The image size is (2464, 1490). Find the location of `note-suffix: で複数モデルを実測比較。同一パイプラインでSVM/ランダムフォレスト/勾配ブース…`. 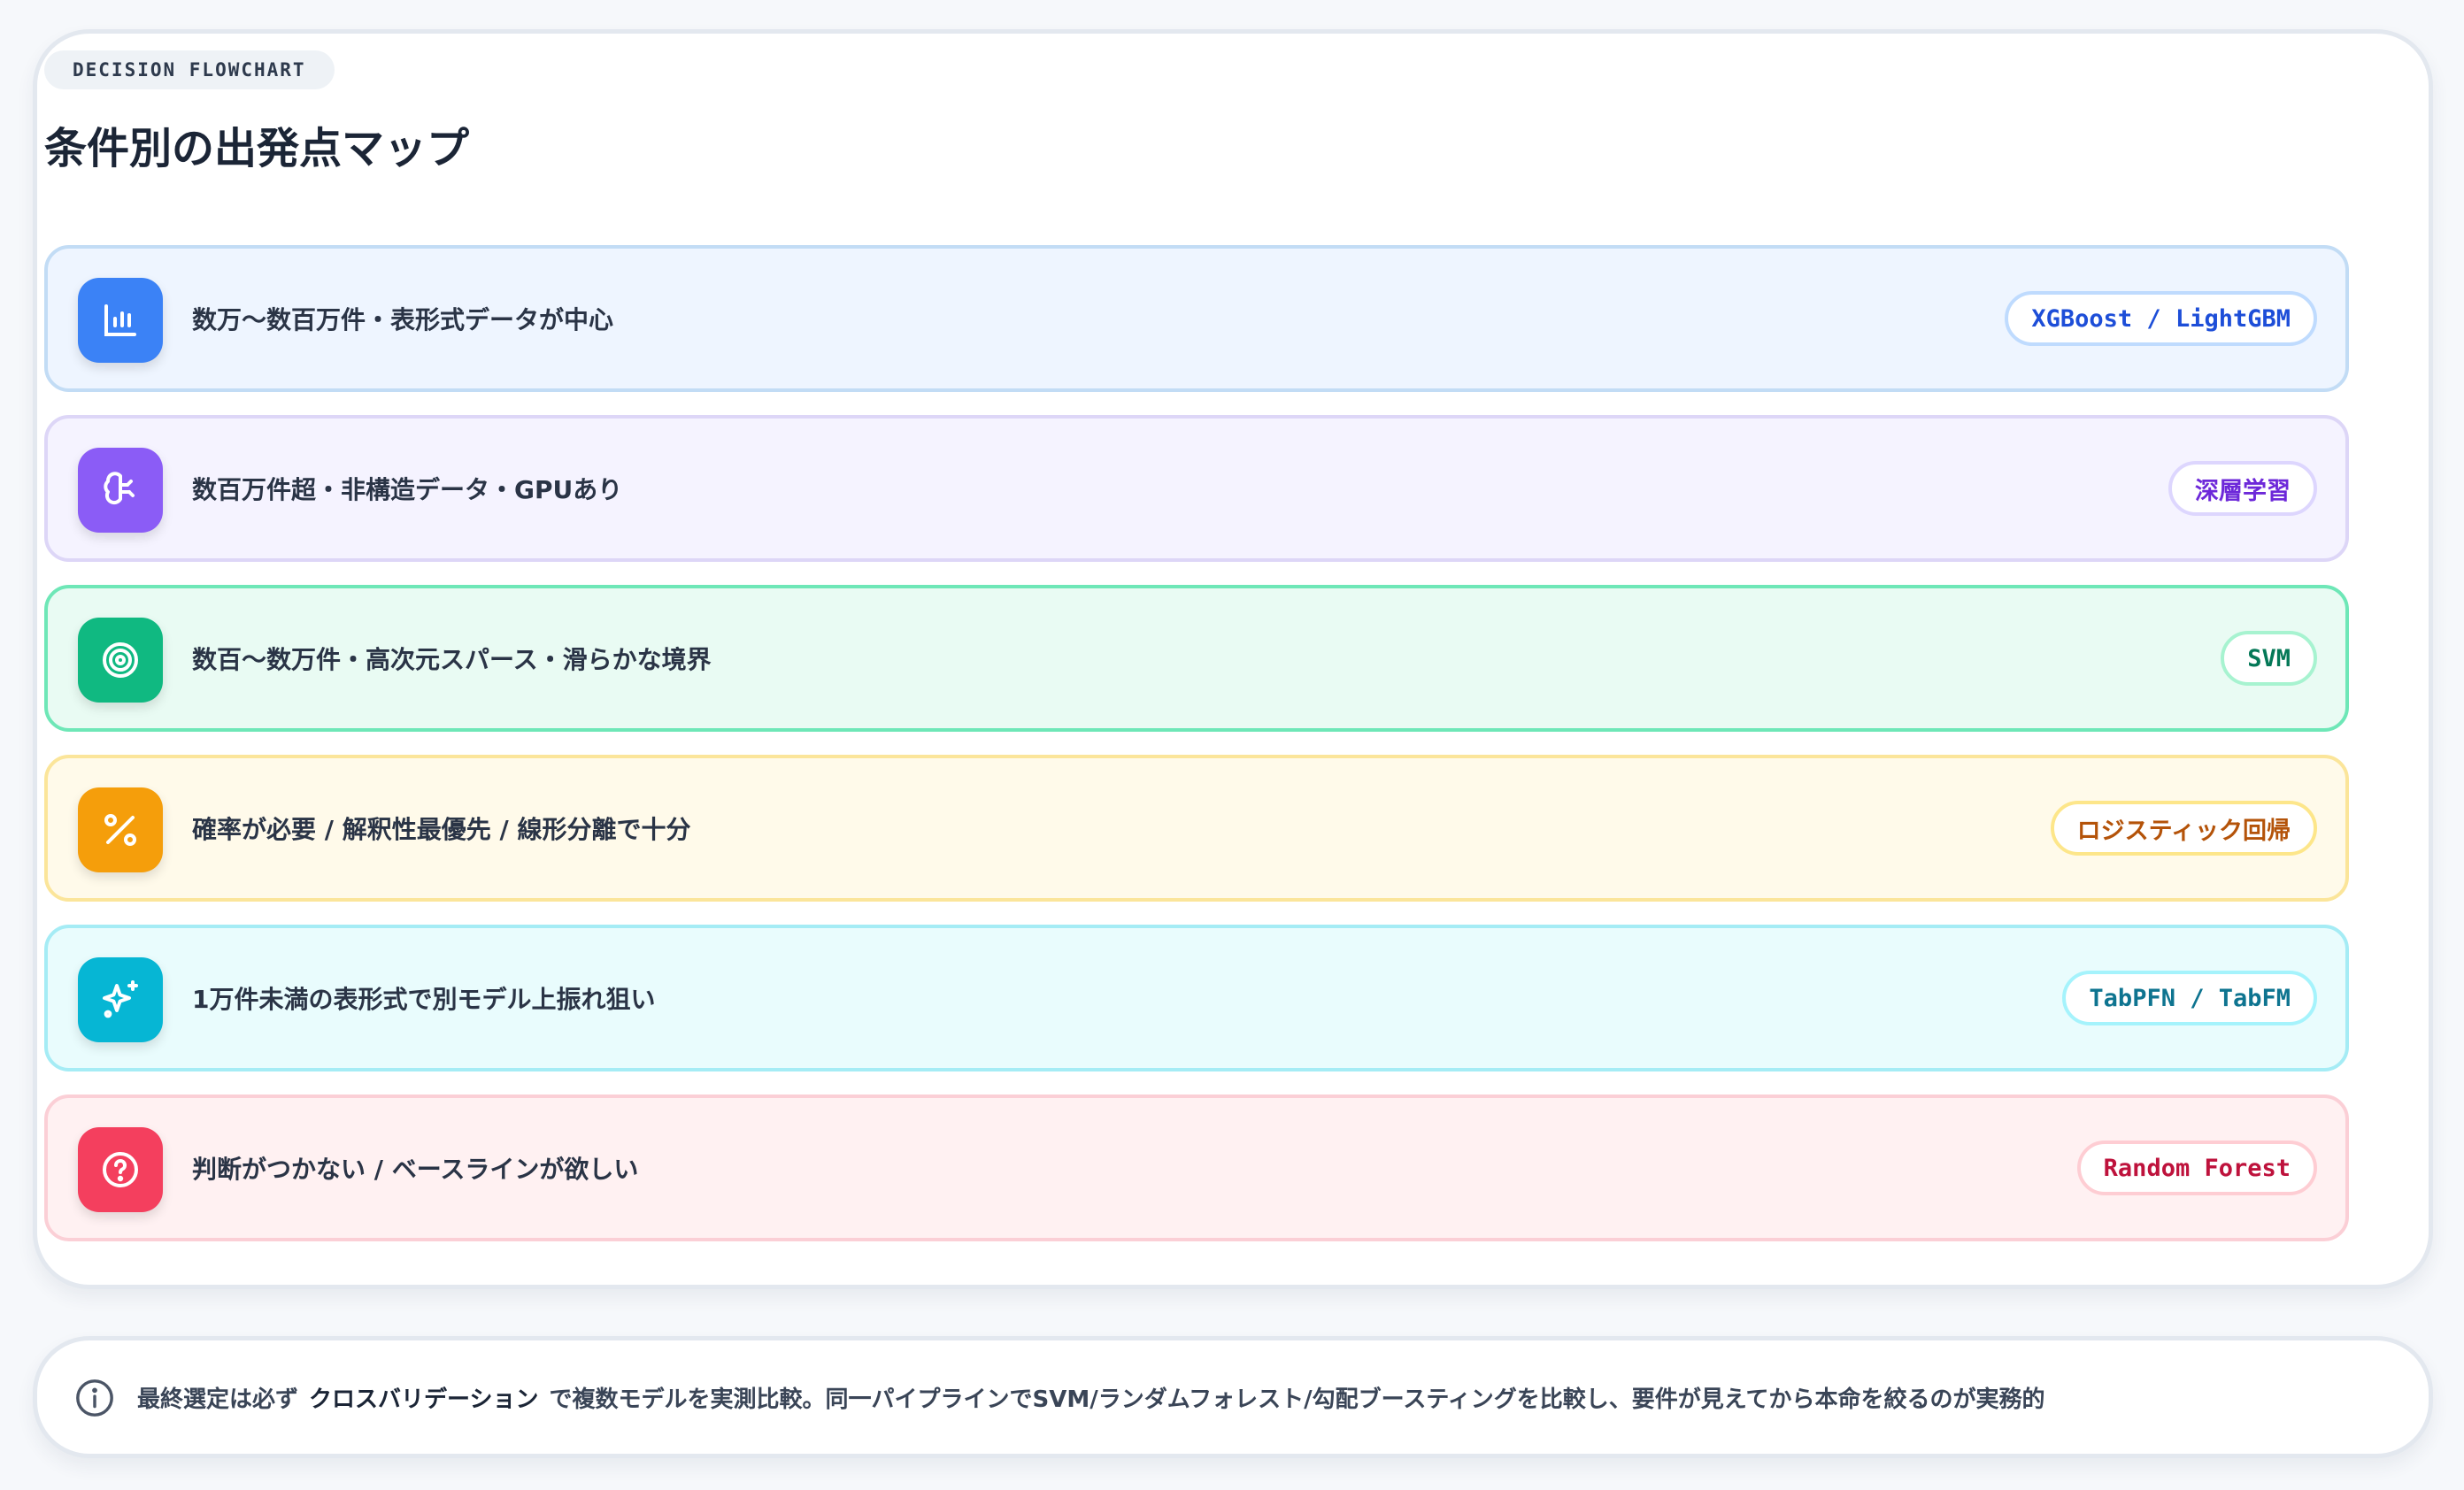

note-suffix: で複数モデルを実測比較。同一パイプラインでSVM/ランダムフォレスト/勾配ブース… is located at coordinates (1297, 1399).